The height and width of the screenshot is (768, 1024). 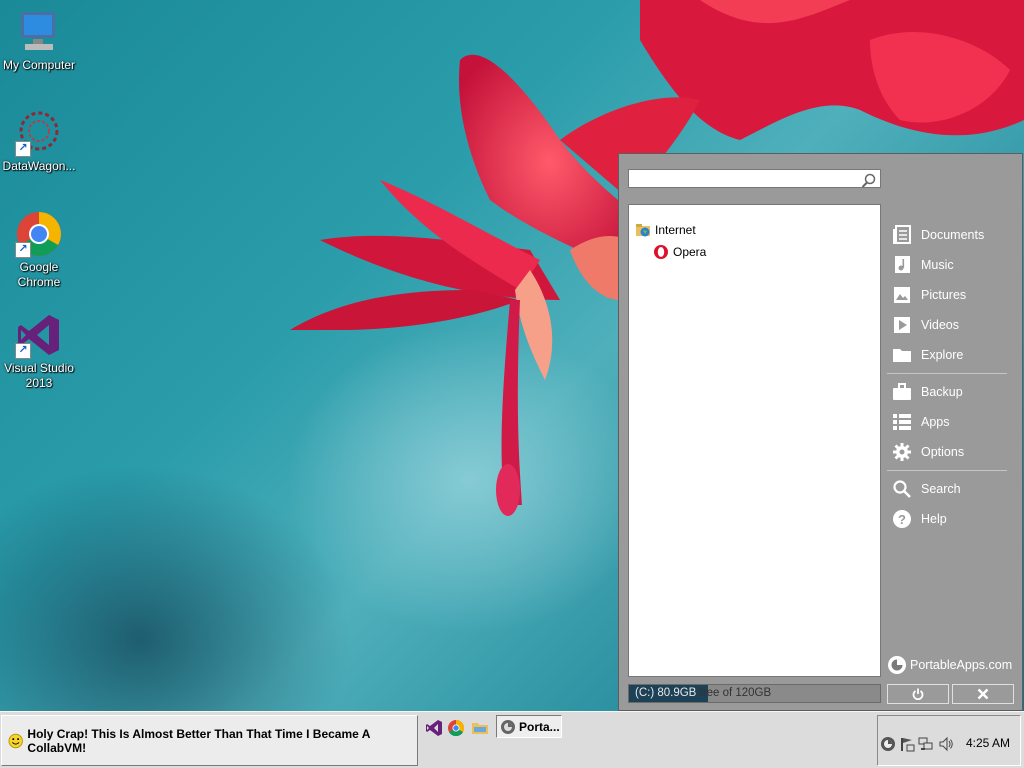 I want to click on brand-label: PortableApps.com, so click(x=961, y=665).